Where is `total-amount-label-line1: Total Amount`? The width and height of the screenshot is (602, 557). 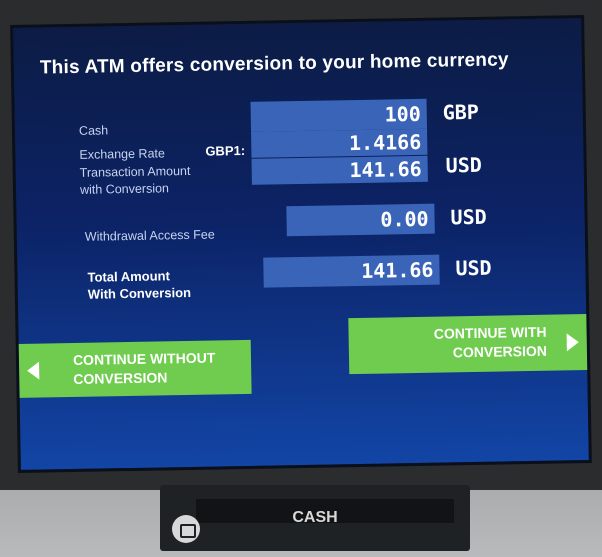 total-amount-label-line1: Total Amount is located at coordinates (128, 276).